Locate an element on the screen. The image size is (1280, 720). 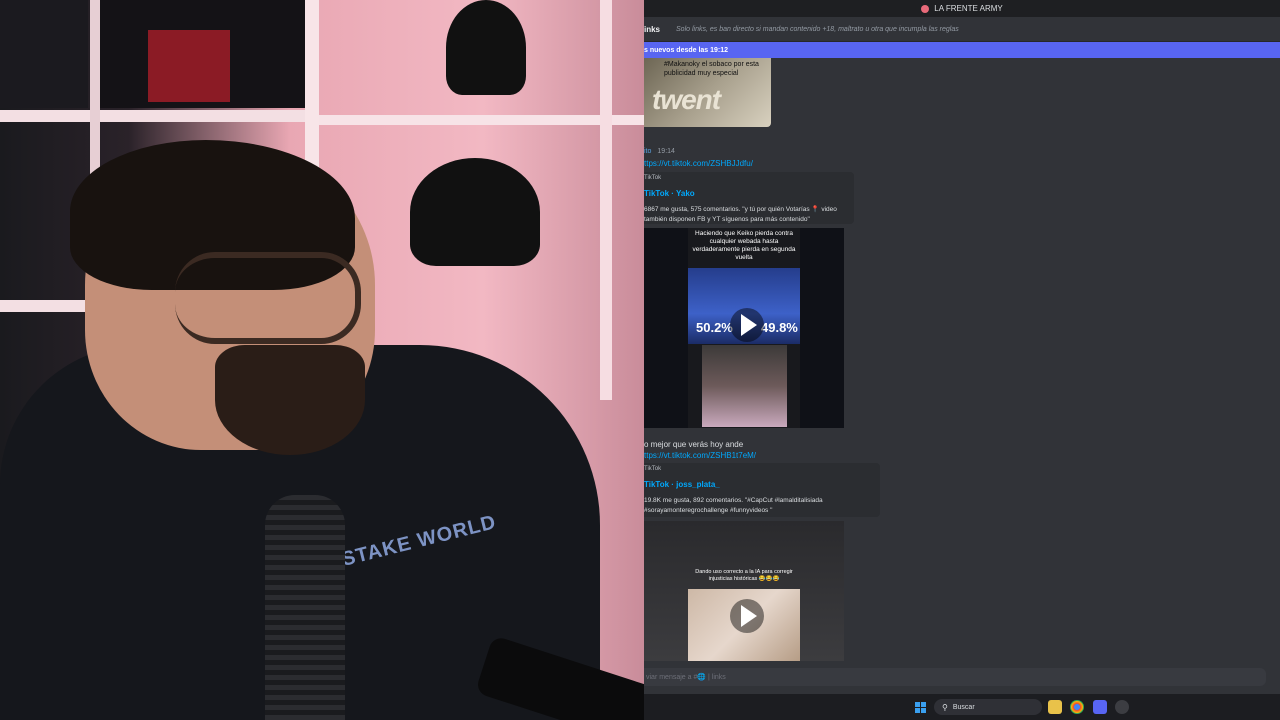
search-label: Buscar is located at coordinates (963, 707).